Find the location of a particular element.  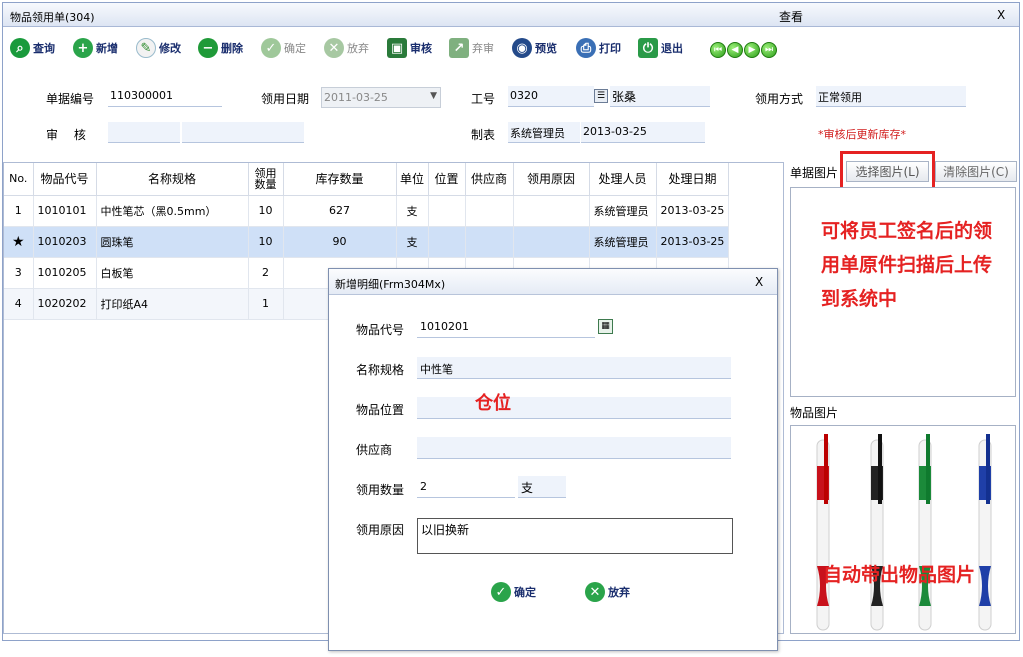

exit-button: ⏻ 退出 is located at coordinates (660, 48).